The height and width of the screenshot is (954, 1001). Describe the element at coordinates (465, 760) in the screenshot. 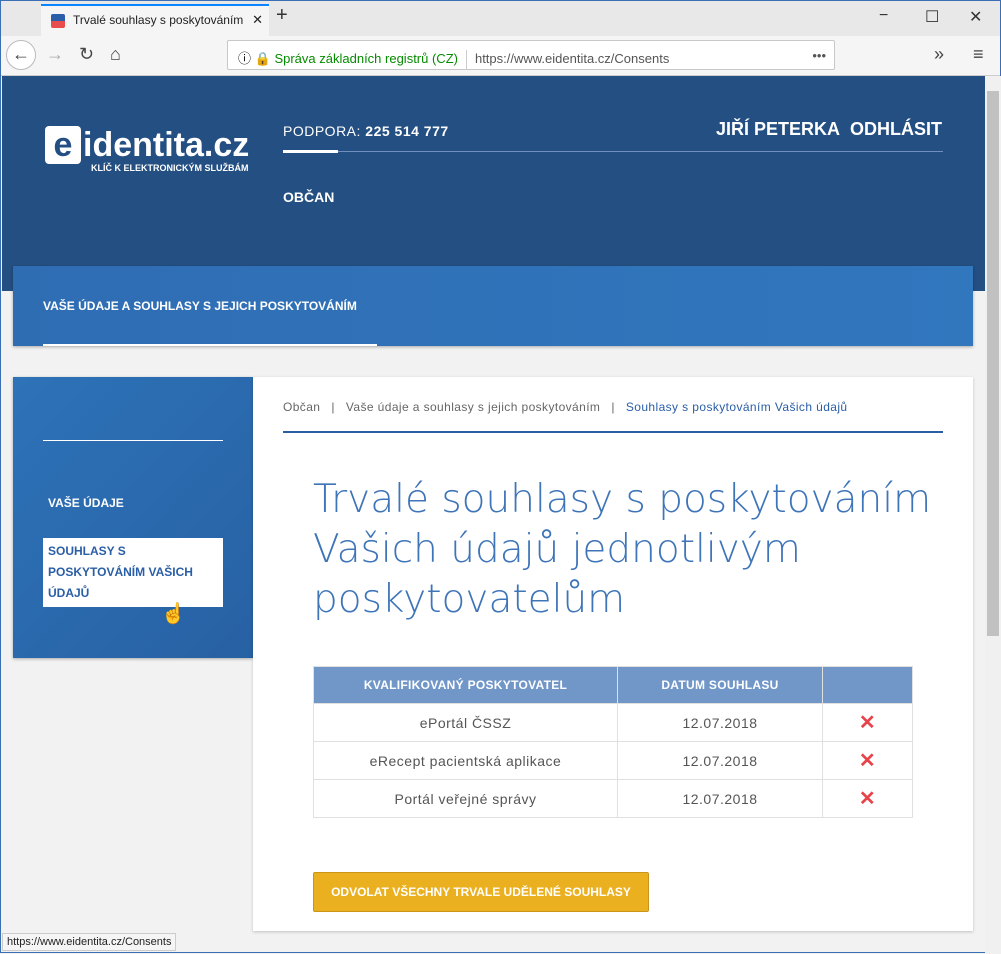

I see `provider-cell: eRecept pacientská aplikace` at that location.